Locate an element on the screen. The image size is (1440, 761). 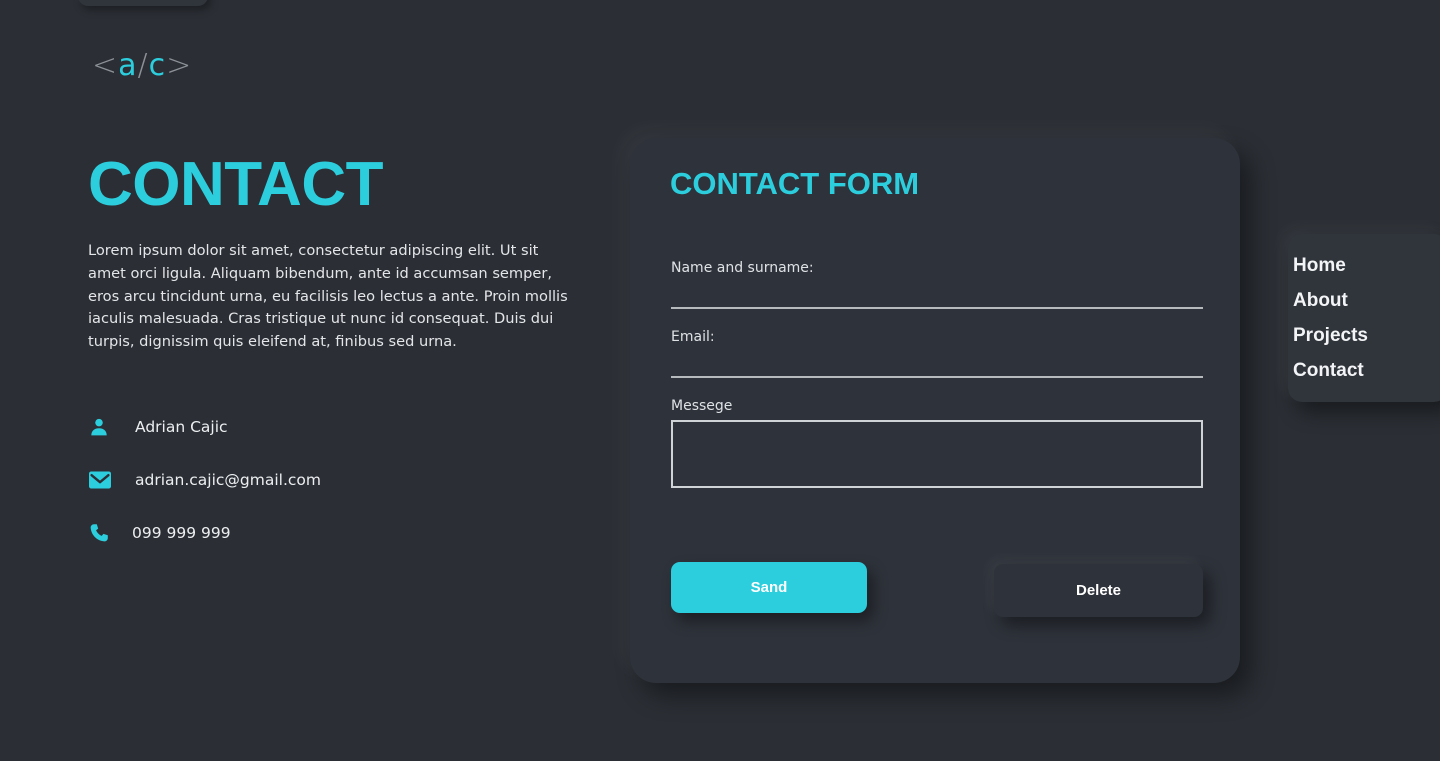
nav-item-home: Home is located at coordinates (1364, 265).